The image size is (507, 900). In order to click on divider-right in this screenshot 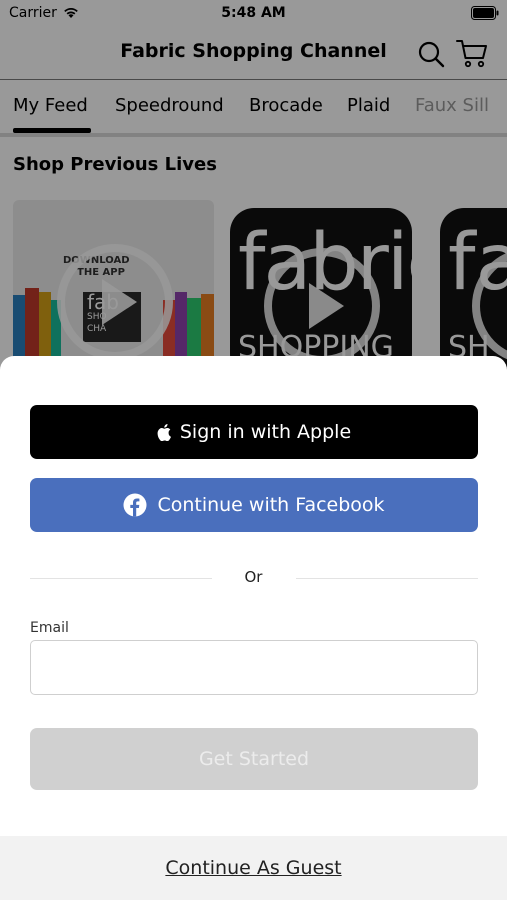, I will do `click(387, 578)`.